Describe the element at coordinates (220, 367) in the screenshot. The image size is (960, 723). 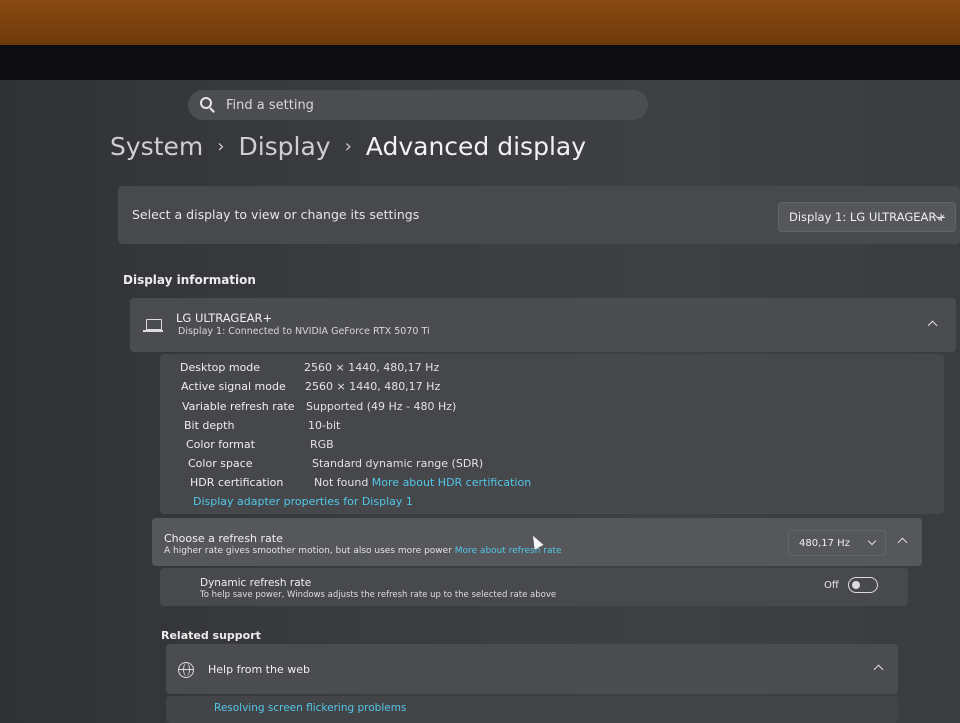
I see `info-key: Desktop mode` at that location.